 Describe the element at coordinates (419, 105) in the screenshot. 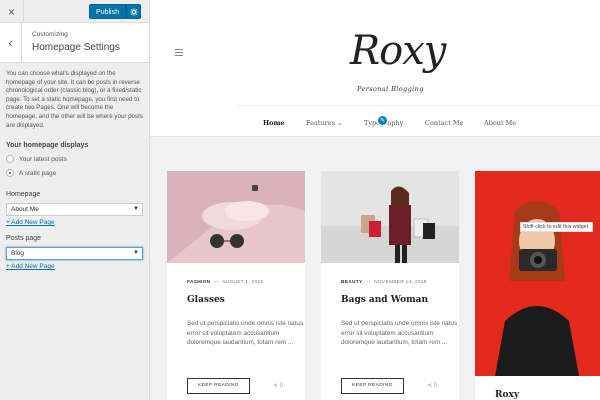

I see `divider` at that location.